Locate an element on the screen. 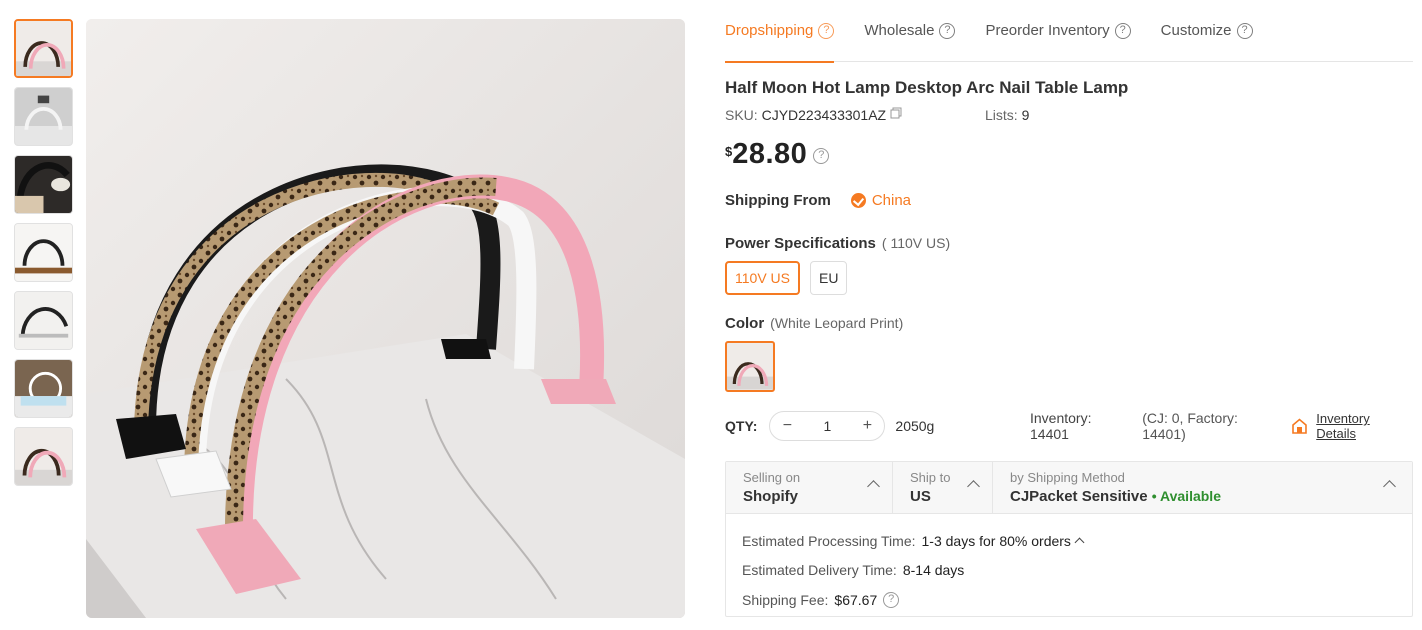  tab-dropshipping: Dropshipping? is located at coordinates (780, 31).